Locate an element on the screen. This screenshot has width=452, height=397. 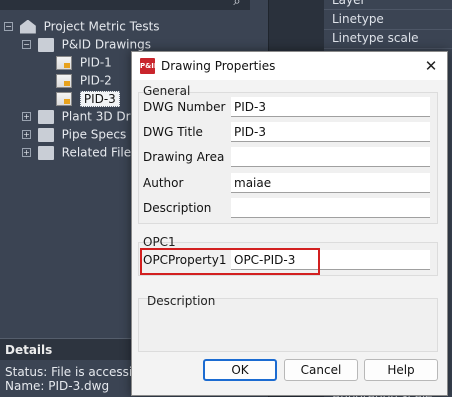
tree-node-label: PID-1 is located at coordinates (95, 62).